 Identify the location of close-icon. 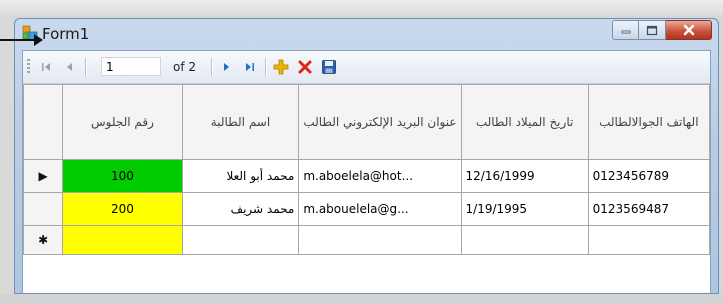
(688, 30).